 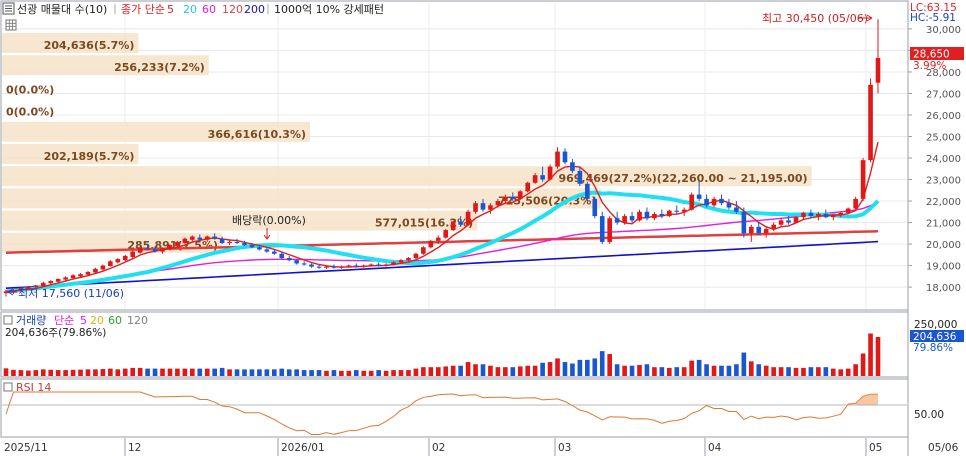 What do you see at coordinates (257, 134) in the screenshot?
I see `volume-profile-label: 366,616(10.3%)` at bounding box center [257, 134].